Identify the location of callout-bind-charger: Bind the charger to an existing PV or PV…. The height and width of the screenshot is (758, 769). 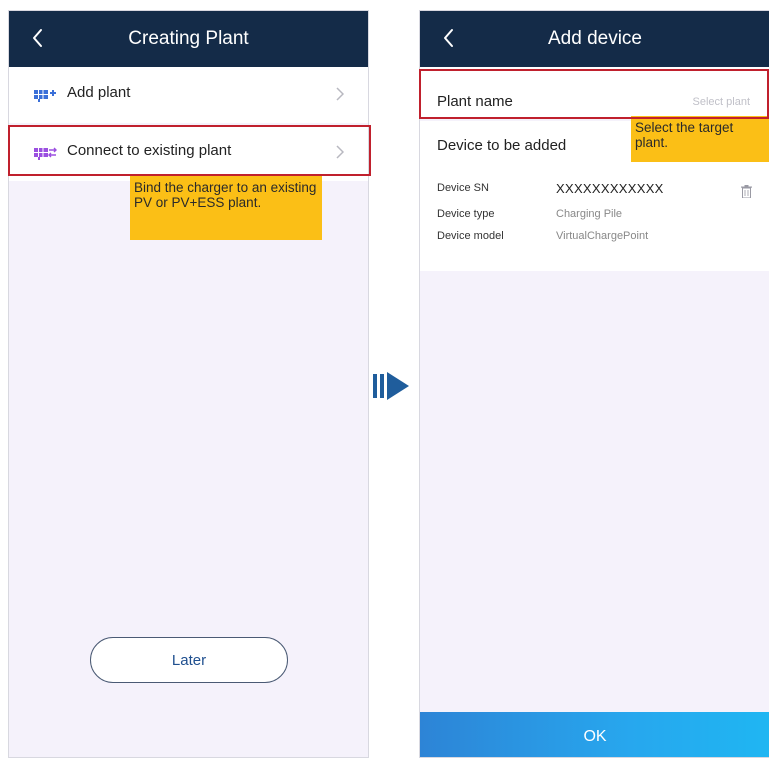
(226, 208).